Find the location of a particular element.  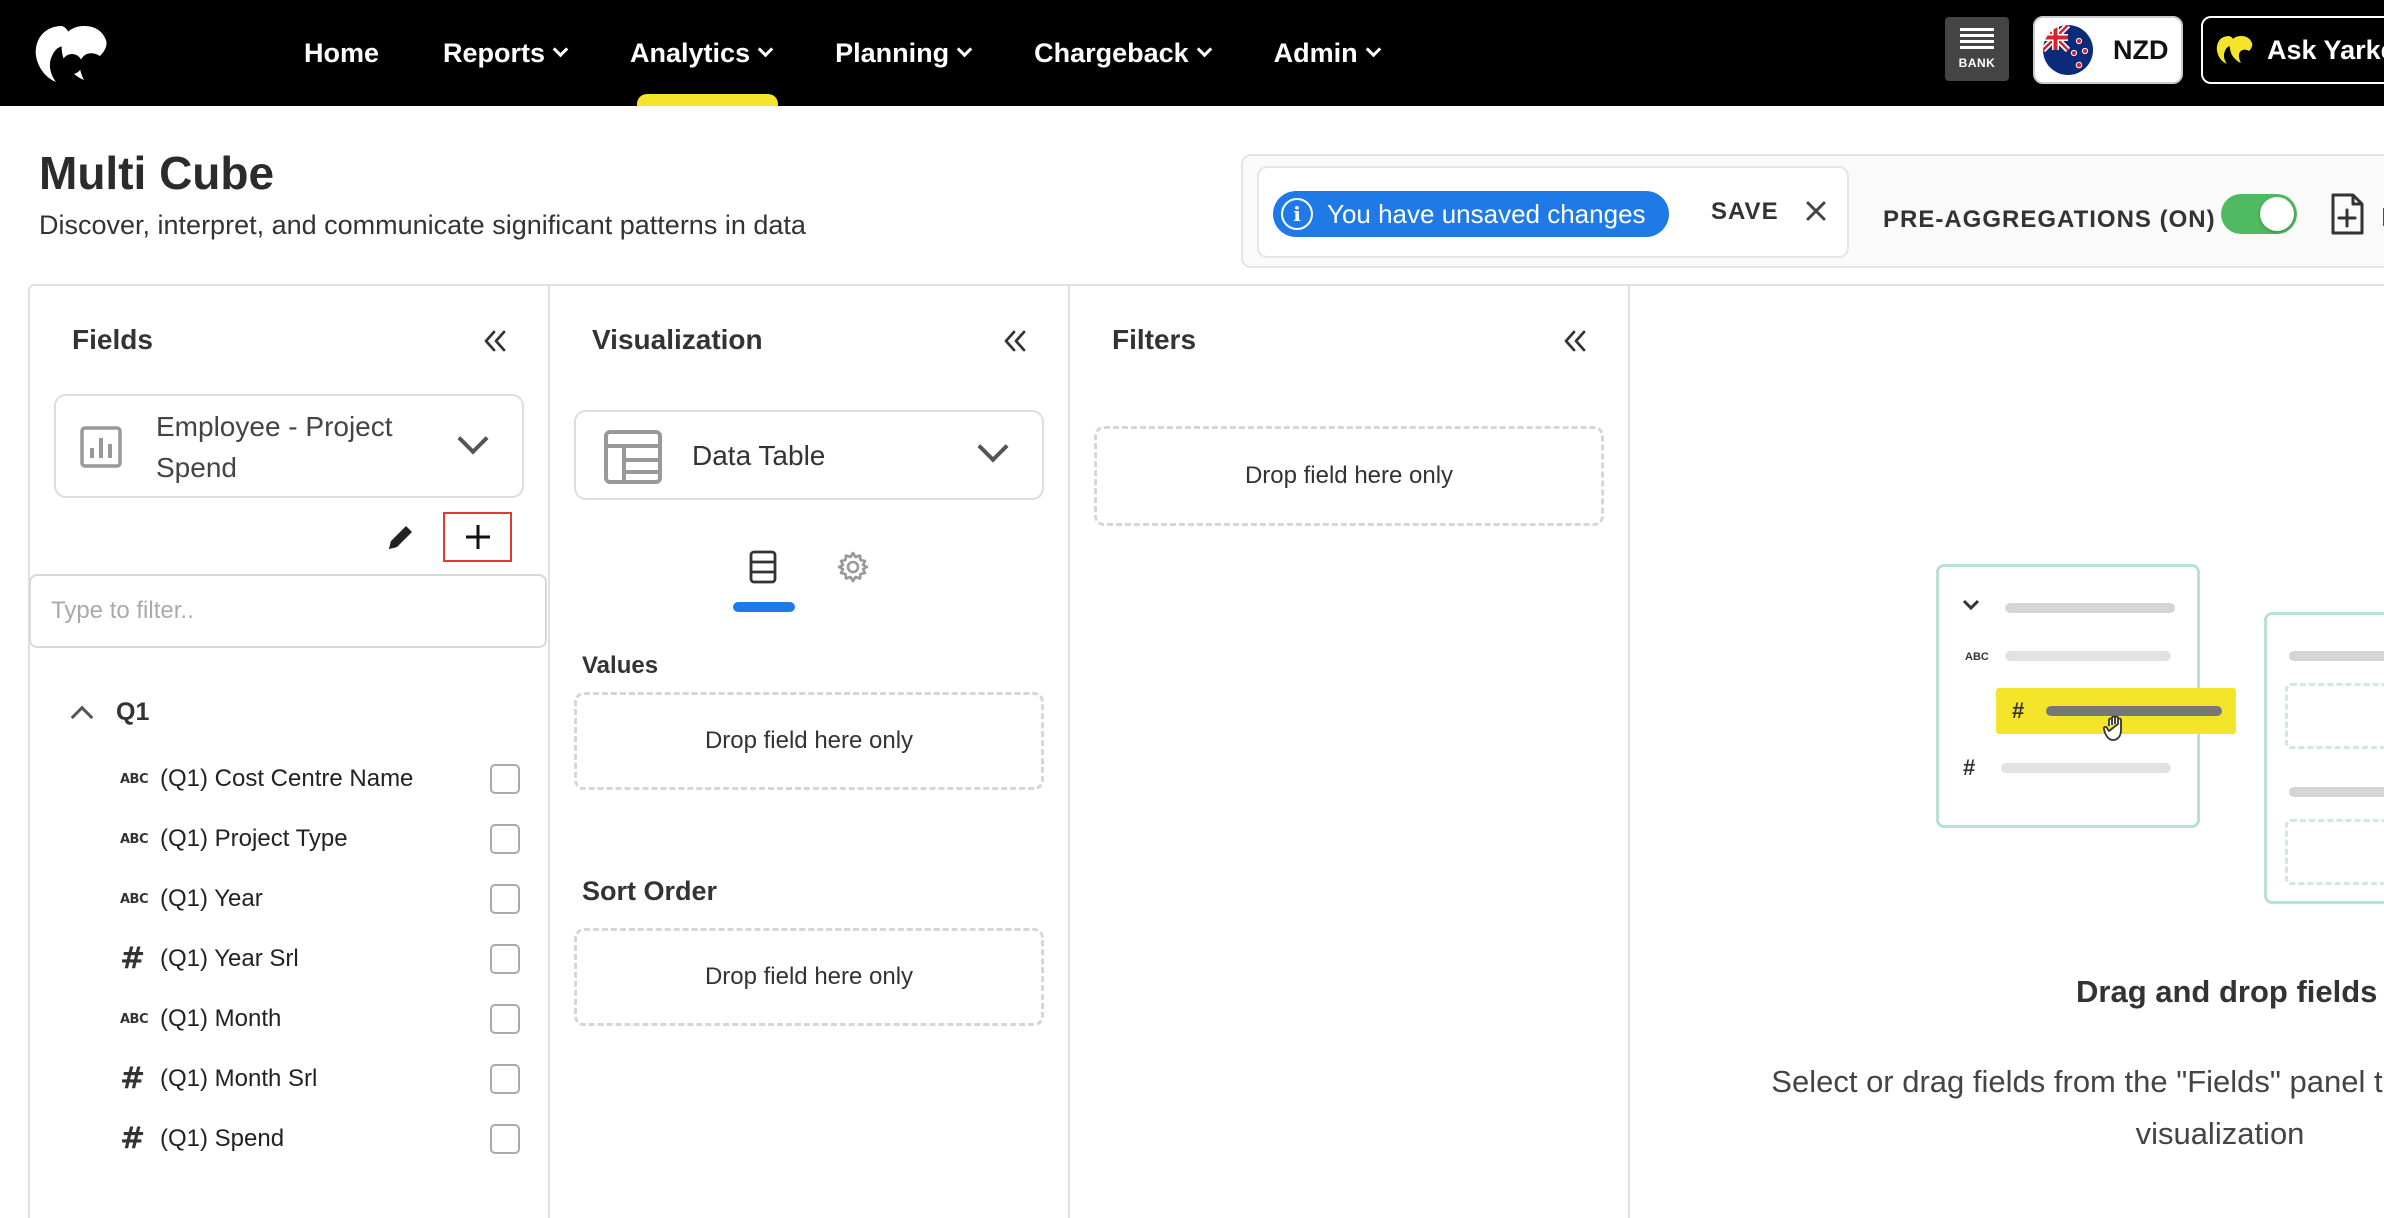

illustration-drop-card is located at coordinates (2324, 758).